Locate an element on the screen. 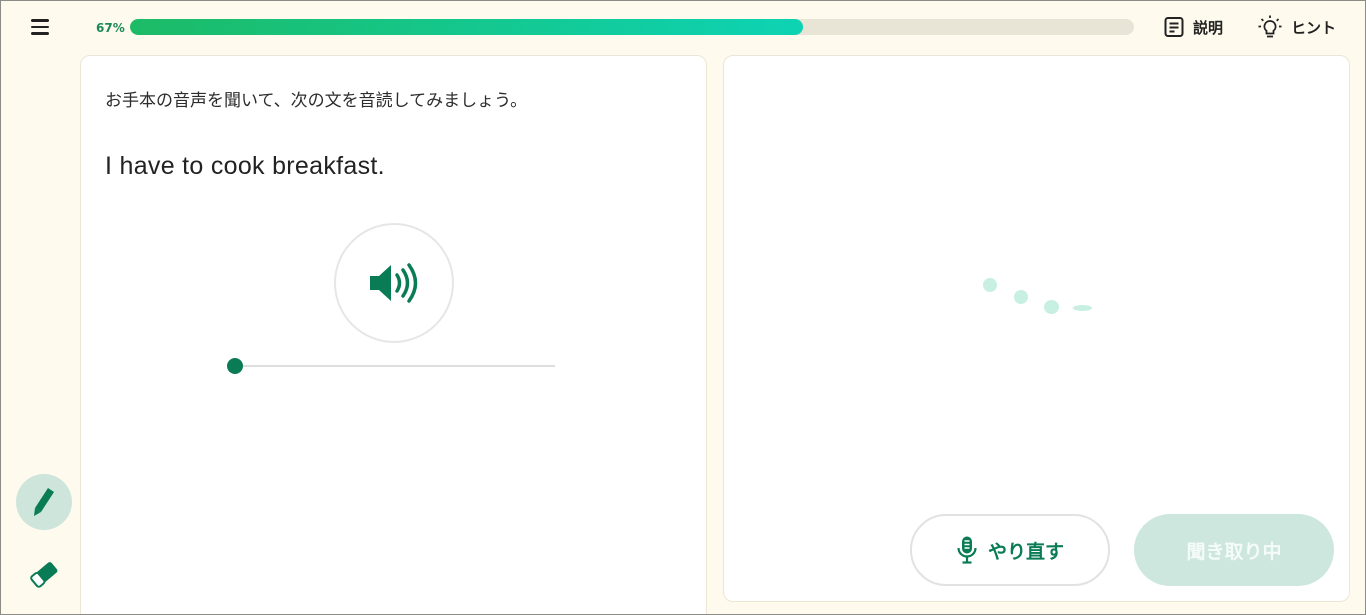 Image resolution: width=1366 pixels, height=615 pixels. speaker-icon is located at coordinates (394, 283).